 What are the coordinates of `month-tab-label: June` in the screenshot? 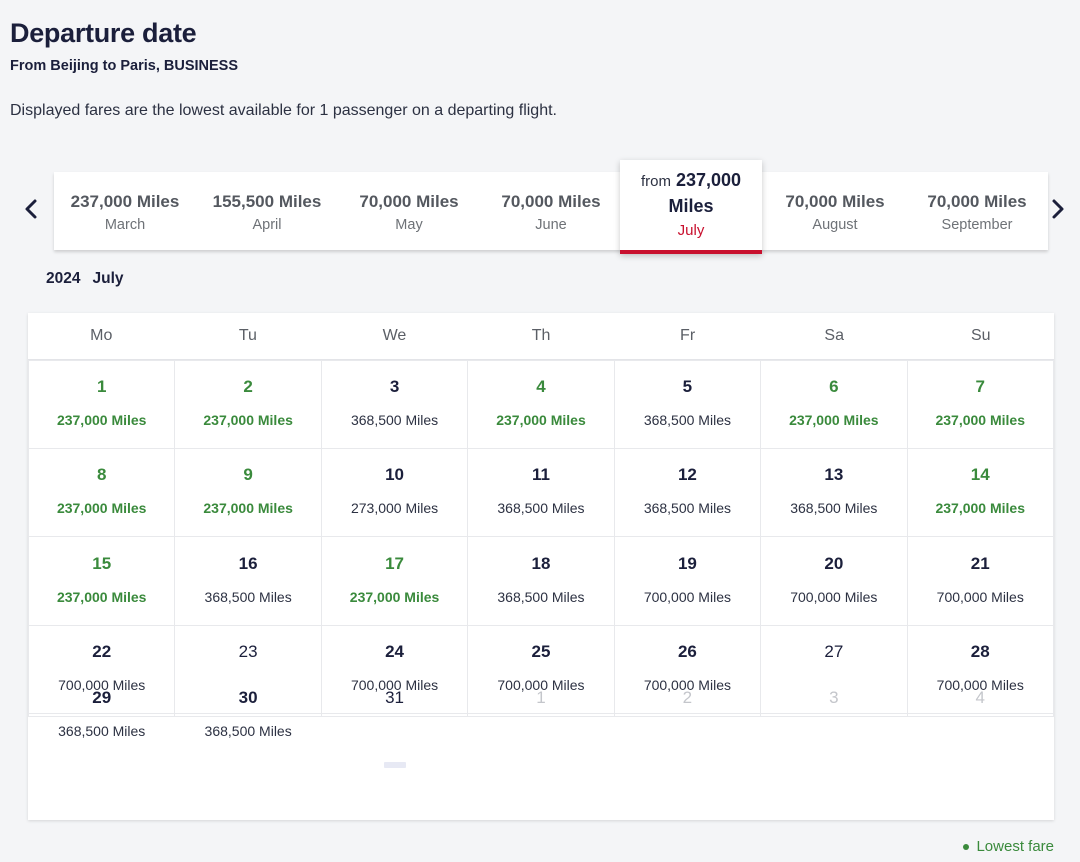 It's located at (551, 224).